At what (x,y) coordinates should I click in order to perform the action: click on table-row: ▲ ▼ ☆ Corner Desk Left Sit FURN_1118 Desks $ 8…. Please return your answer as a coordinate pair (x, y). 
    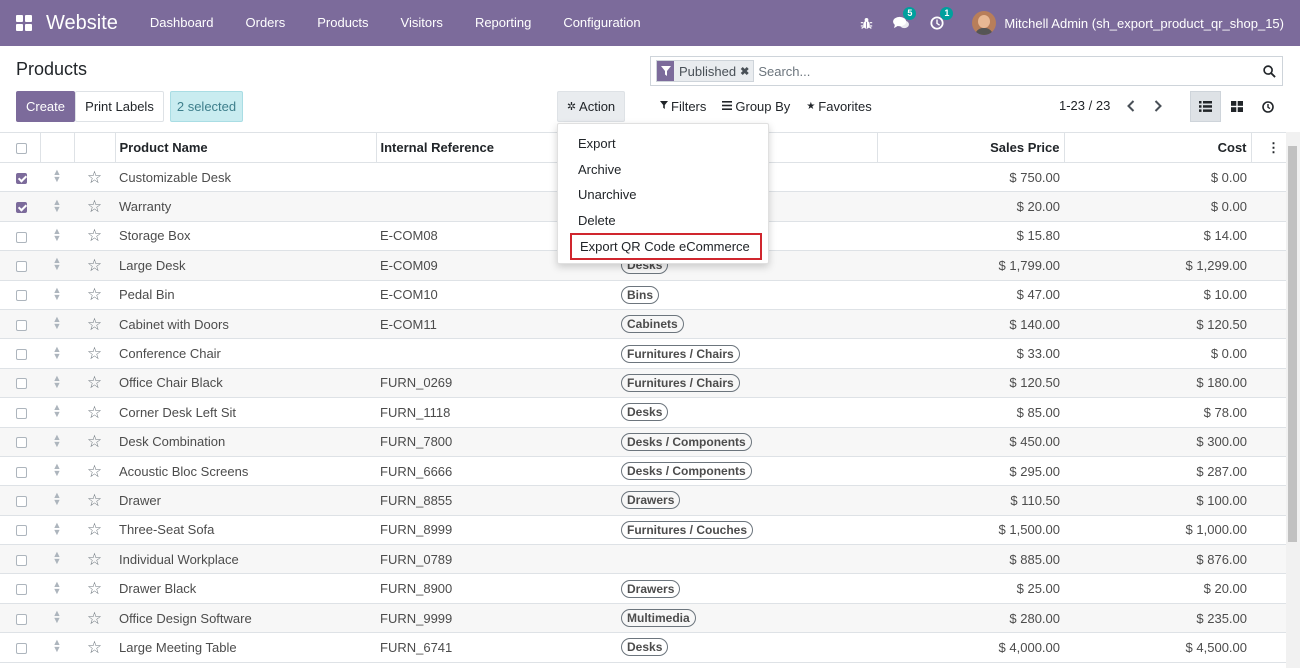
    Looking at the image, I should click on (643, 412).